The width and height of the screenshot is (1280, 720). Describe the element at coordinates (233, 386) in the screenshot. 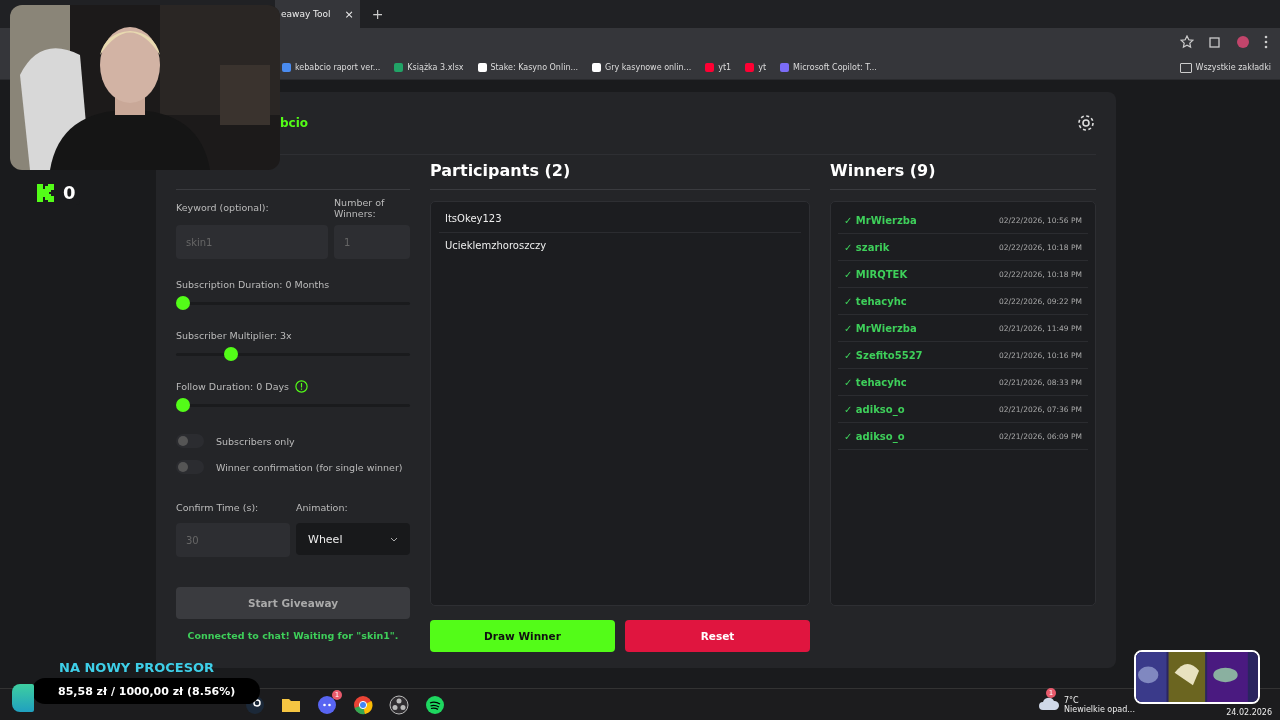

I see `slider-label: Follow Duration: 0 Days` at that location.